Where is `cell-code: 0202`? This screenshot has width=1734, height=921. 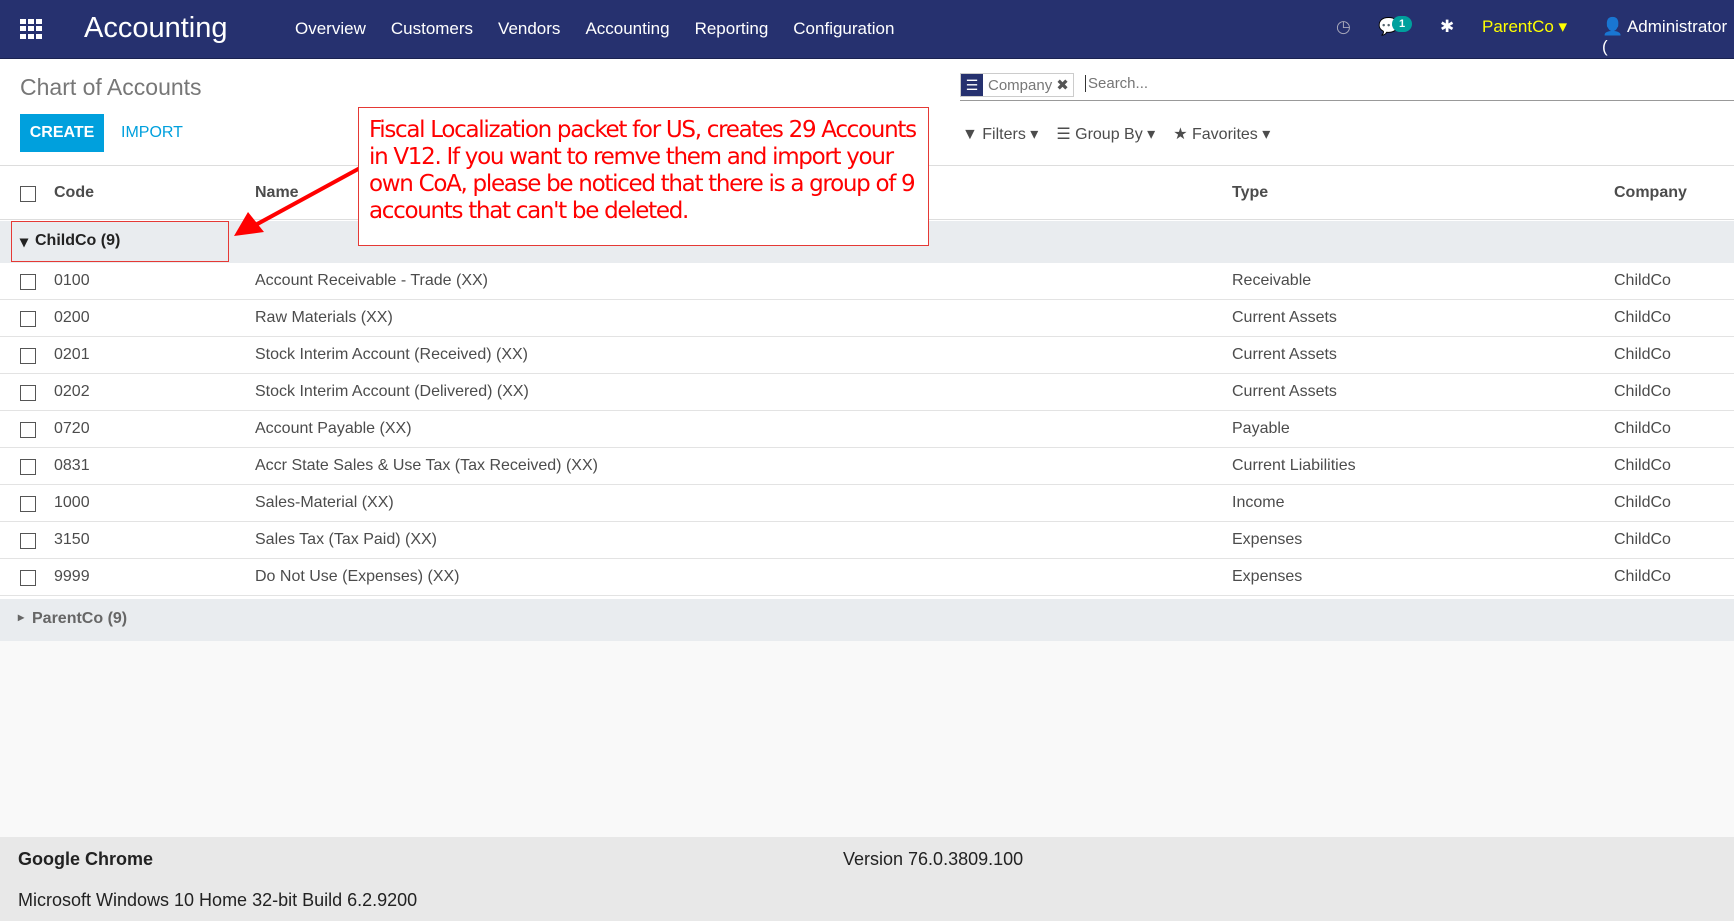 cell-code: 0202 is located at coordinates (72, 391).